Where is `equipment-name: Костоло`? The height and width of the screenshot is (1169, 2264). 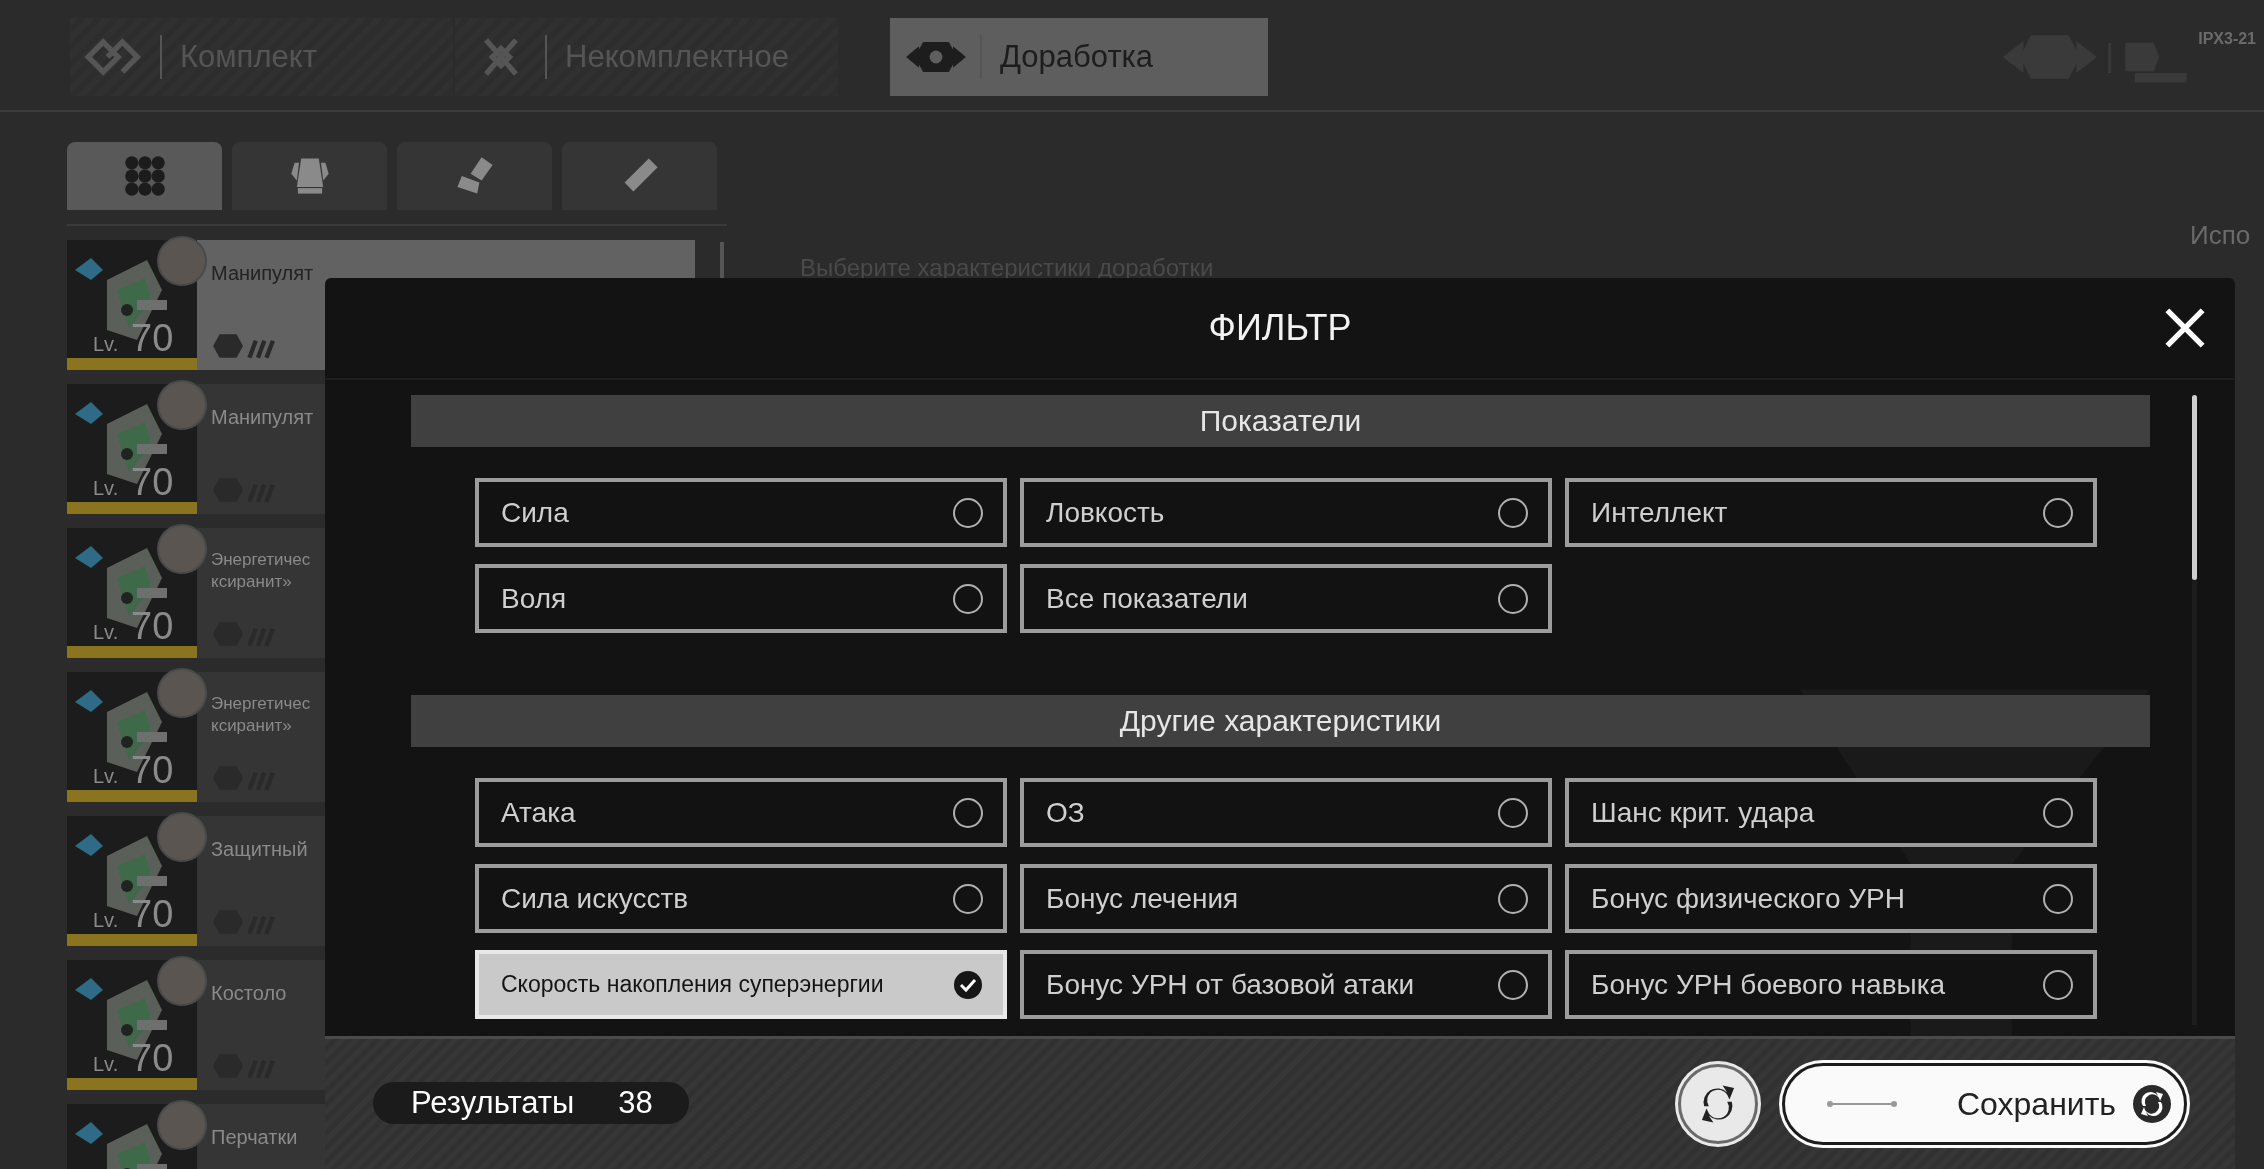
equipment-name: Костоло is located at coordinates (249, 993).